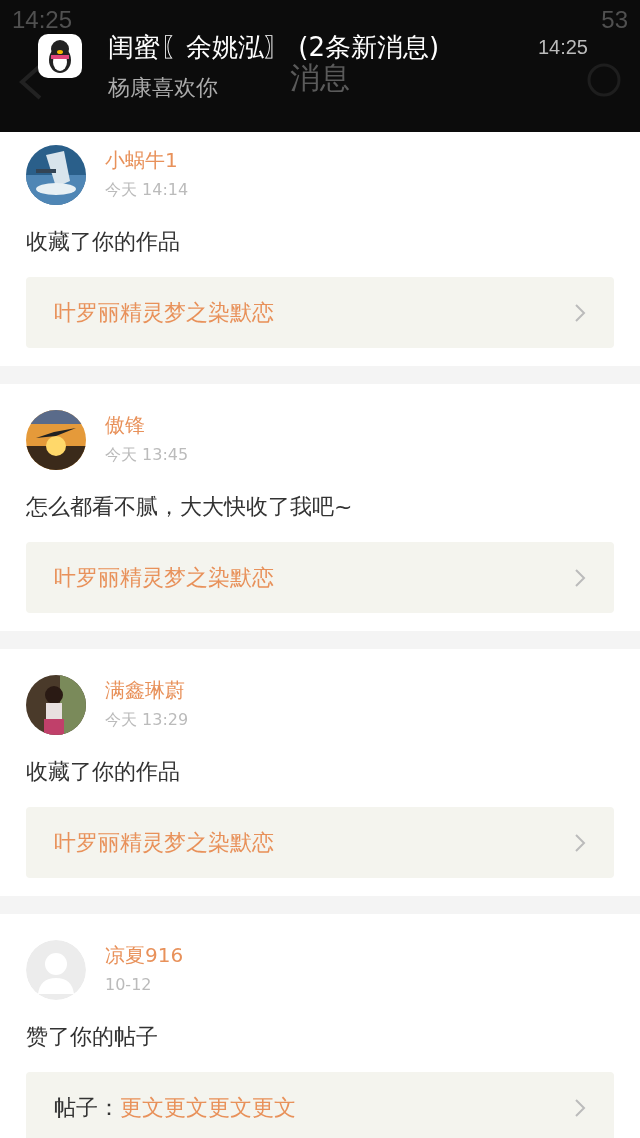 The width and height of the screenshot is (640, 1138). Describe the element at coordinates (92, 1037) in the screenshot. I see `message-text: 赞了你的帖子` at that location.